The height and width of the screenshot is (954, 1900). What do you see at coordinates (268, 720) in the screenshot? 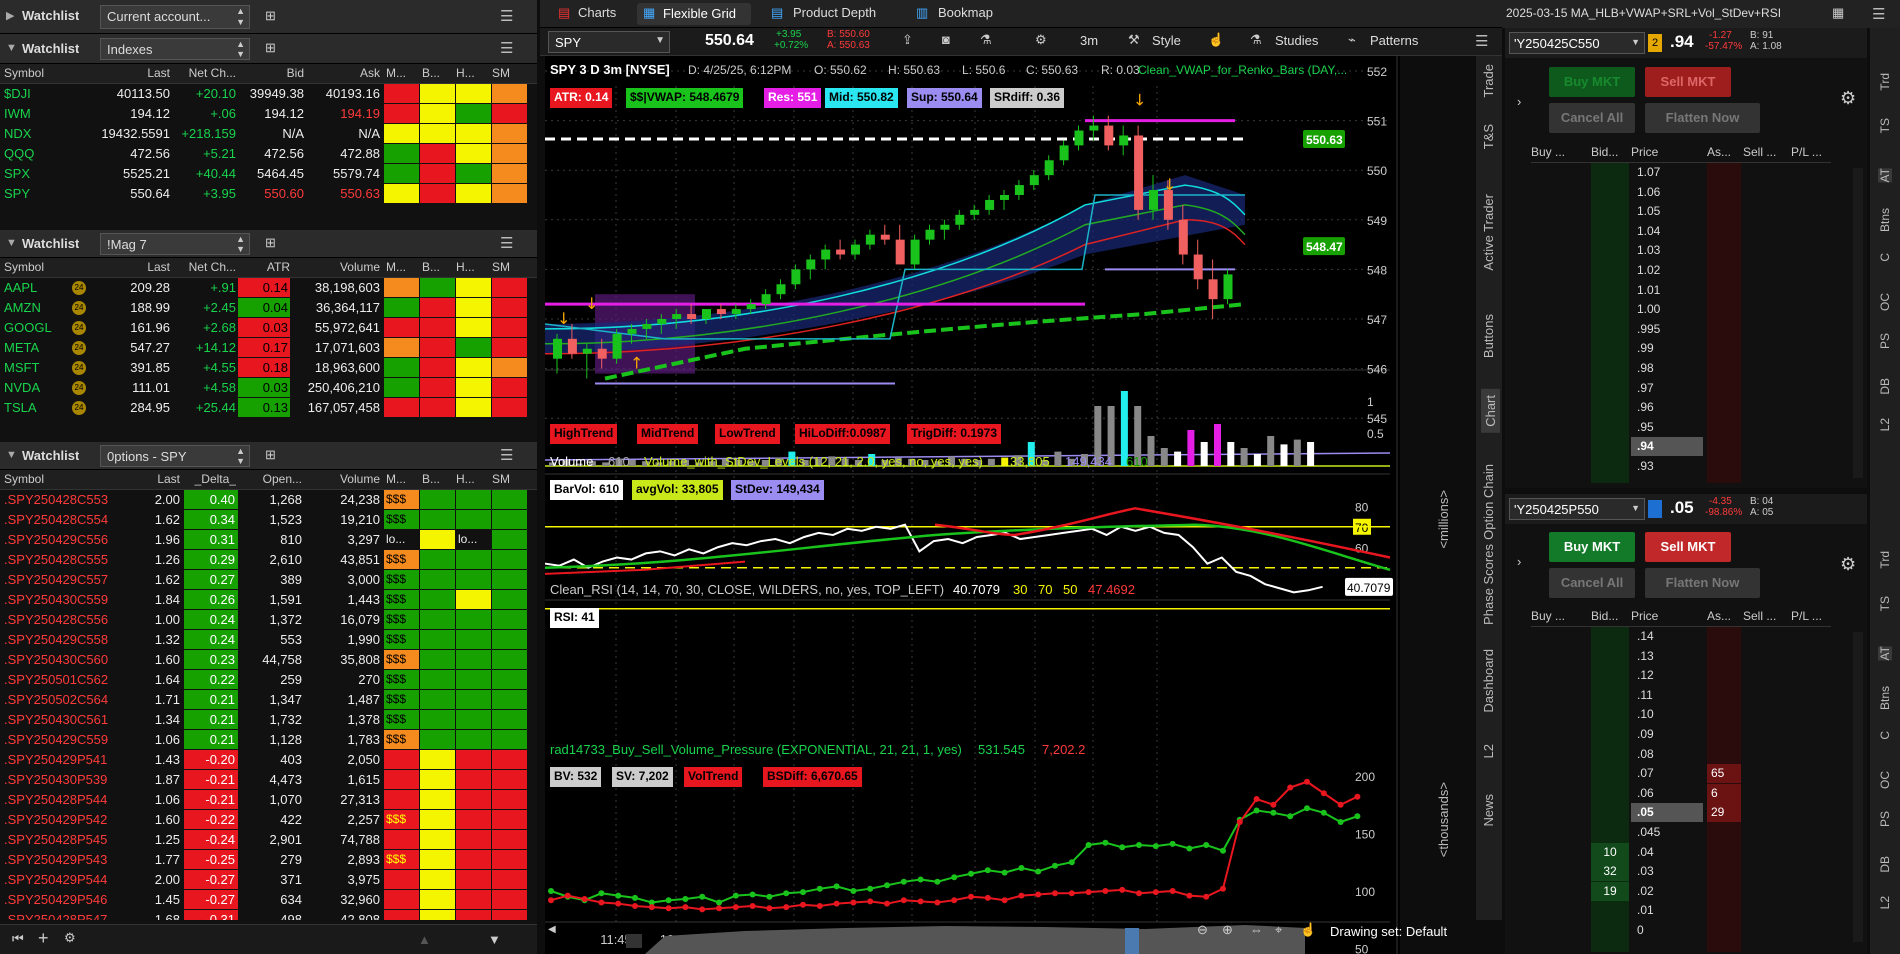
I see `table-row: .SPY250430C561 1.34 0.21 1,732 1,378 $$$` at bounding box center [268, 720].